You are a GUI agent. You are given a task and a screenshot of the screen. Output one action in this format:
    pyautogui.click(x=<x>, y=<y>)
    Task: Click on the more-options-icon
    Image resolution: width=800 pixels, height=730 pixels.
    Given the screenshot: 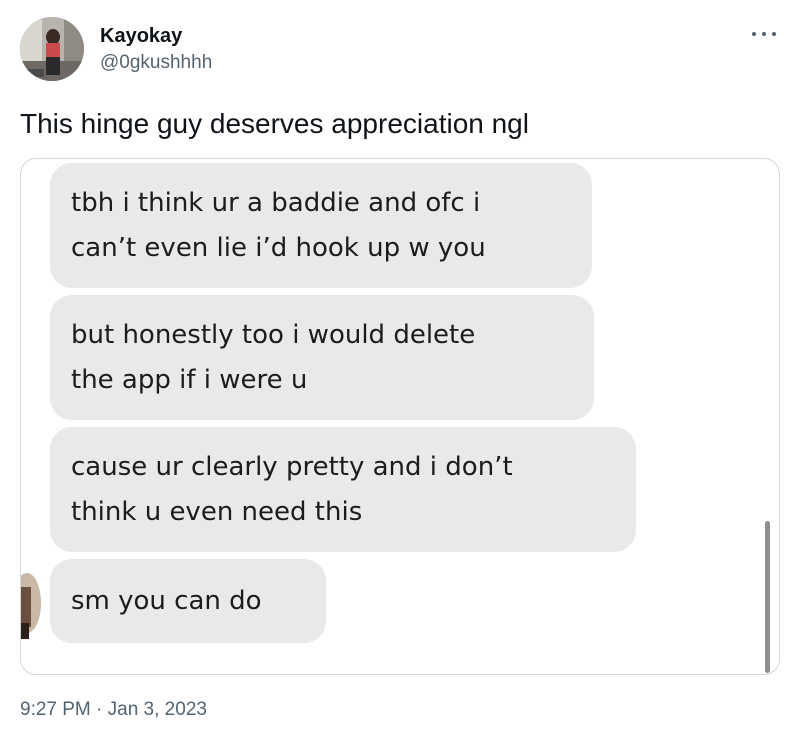 What is the action you would take?
    pyautogui.click(x=764, y=34)
    